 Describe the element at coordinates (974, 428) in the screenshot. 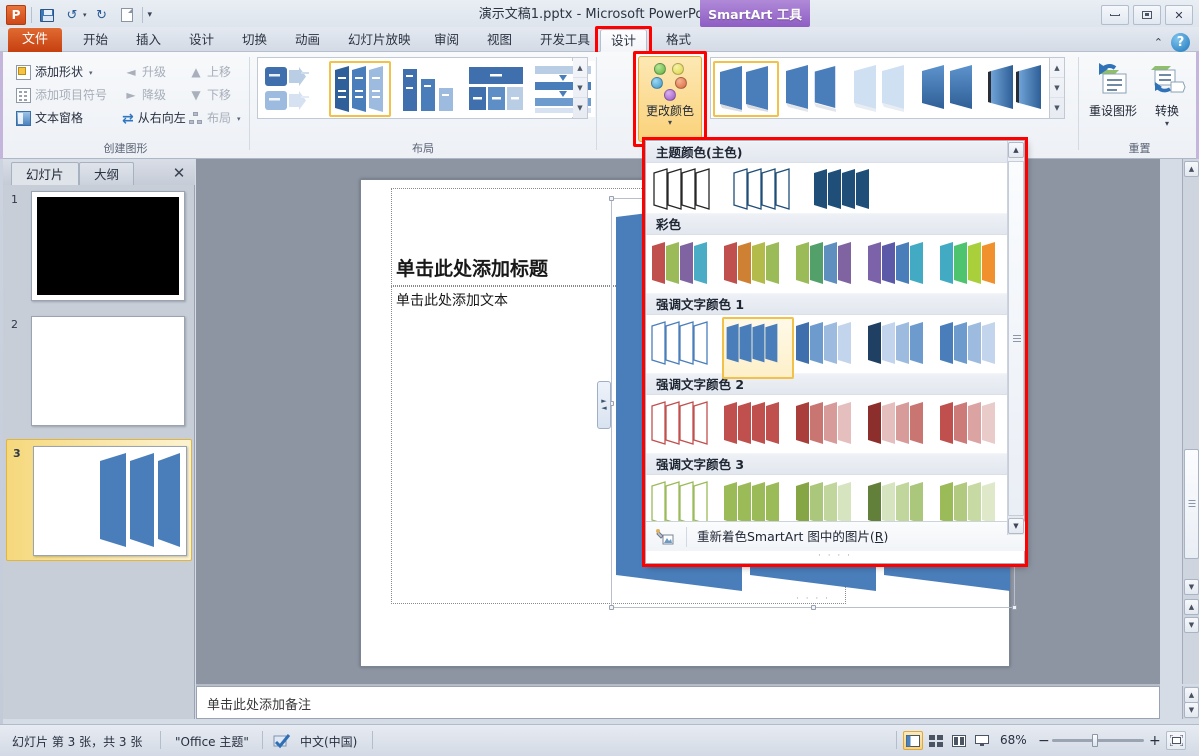

I see `color-swatch-accent2-gradient` at that location.